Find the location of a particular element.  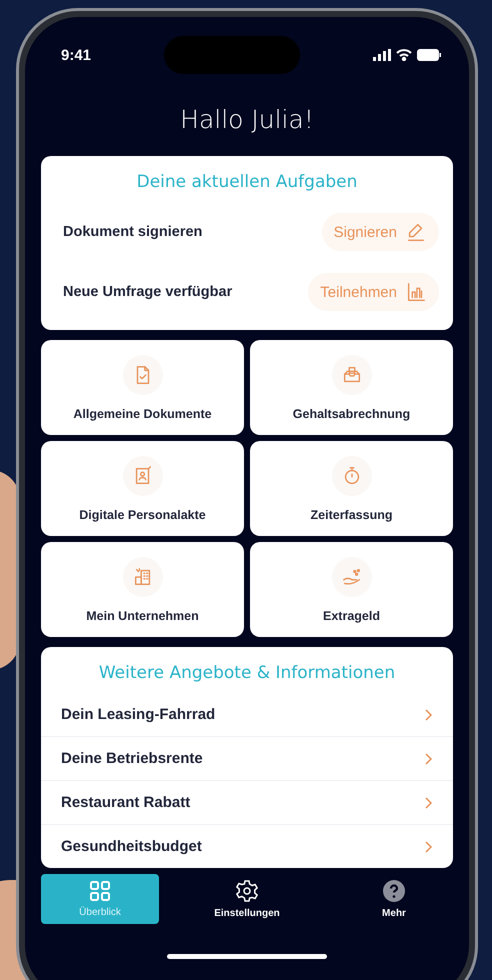

pencil-icon is located at coordinates (416, 232).